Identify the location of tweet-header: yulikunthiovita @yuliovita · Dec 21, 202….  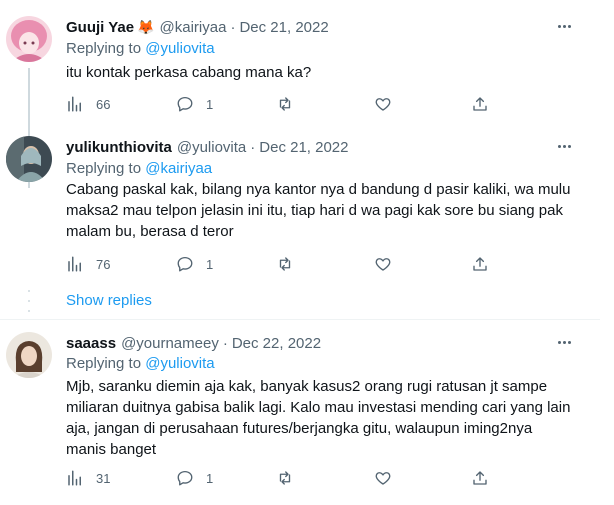
(207, 147).